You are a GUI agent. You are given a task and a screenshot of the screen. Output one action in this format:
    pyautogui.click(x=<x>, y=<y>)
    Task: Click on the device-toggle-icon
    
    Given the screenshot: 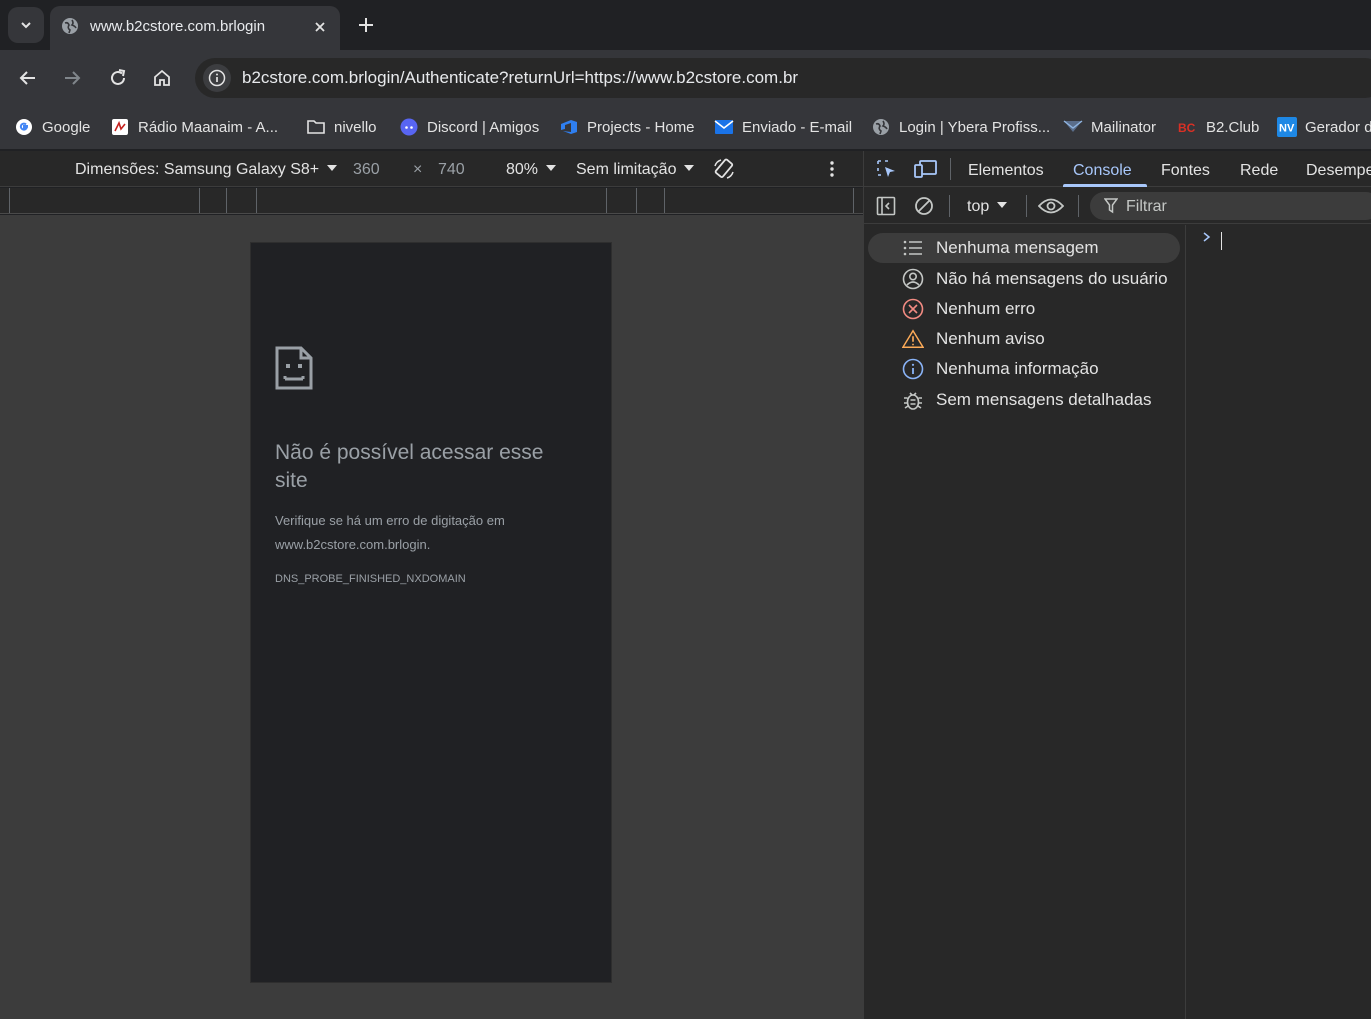 What is the action you would take?
    pyautogui.click(x=926, y=169)
    